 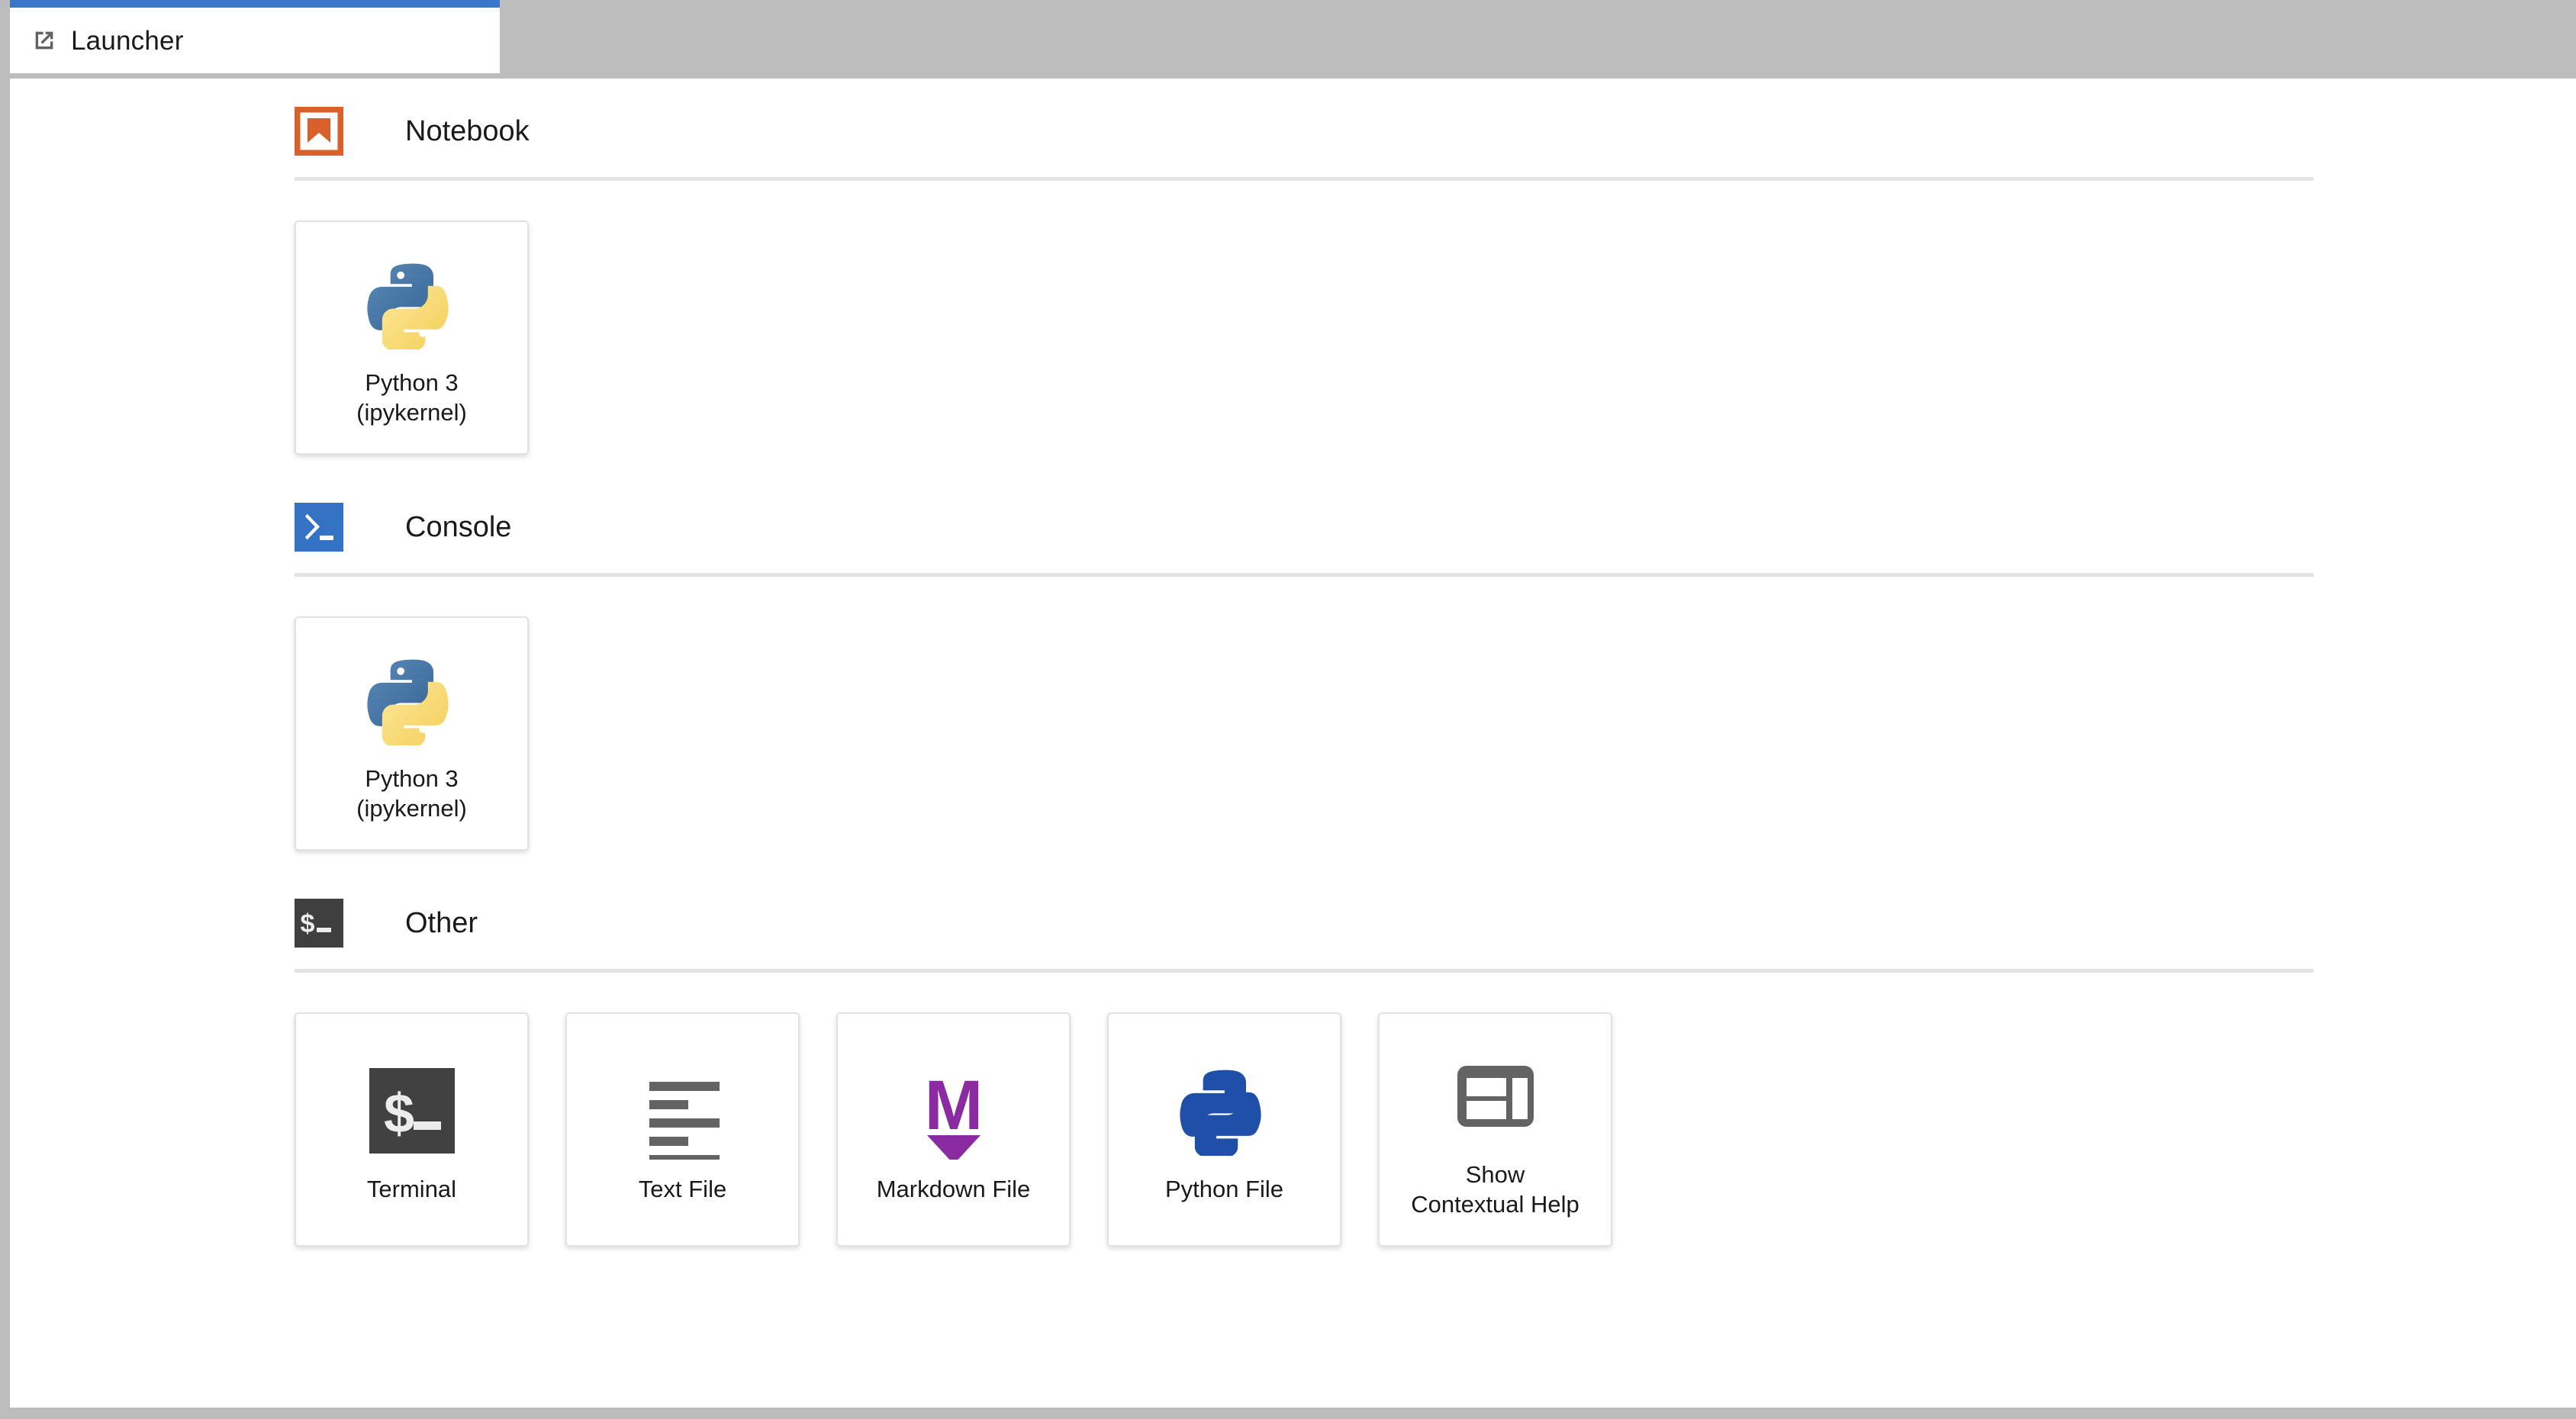 I want to click on section-header-other: $ Other, so click(x=1304, y=923).